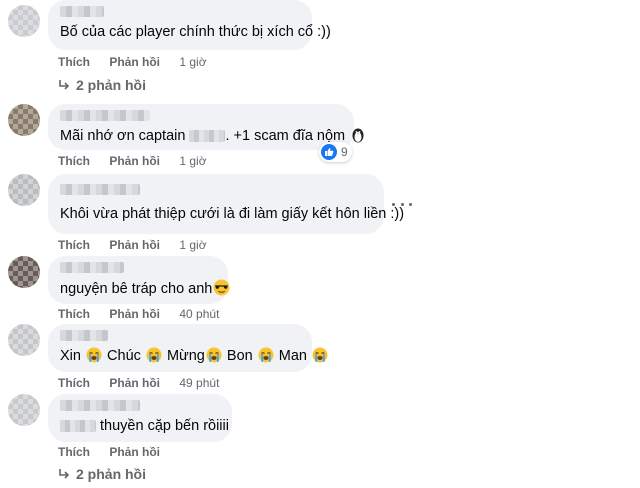 The height and width of the screenshot is (488, 640). I want to click on comment-text-line: Mãi nhớ ơn captain . +1 scam đĩa nộm, so click(212, 136).